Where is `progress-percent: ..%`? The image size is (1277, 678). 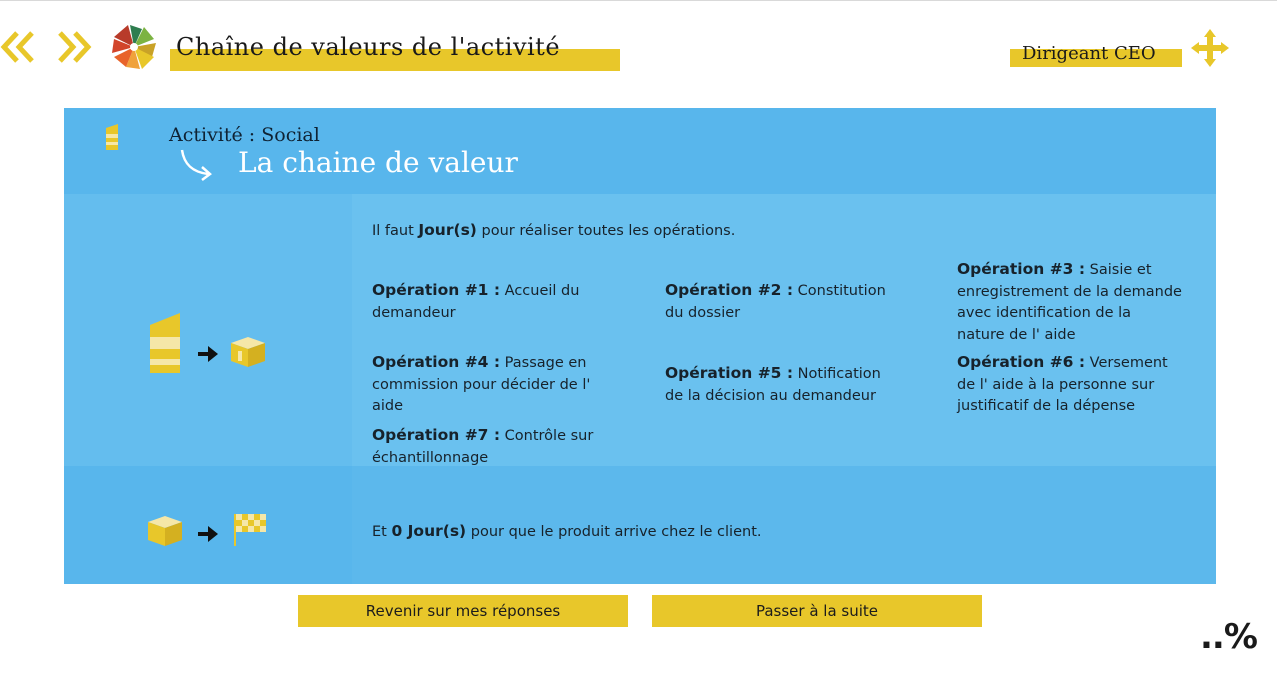
progress-percent: ..% is located at coordinates (1229, 637).